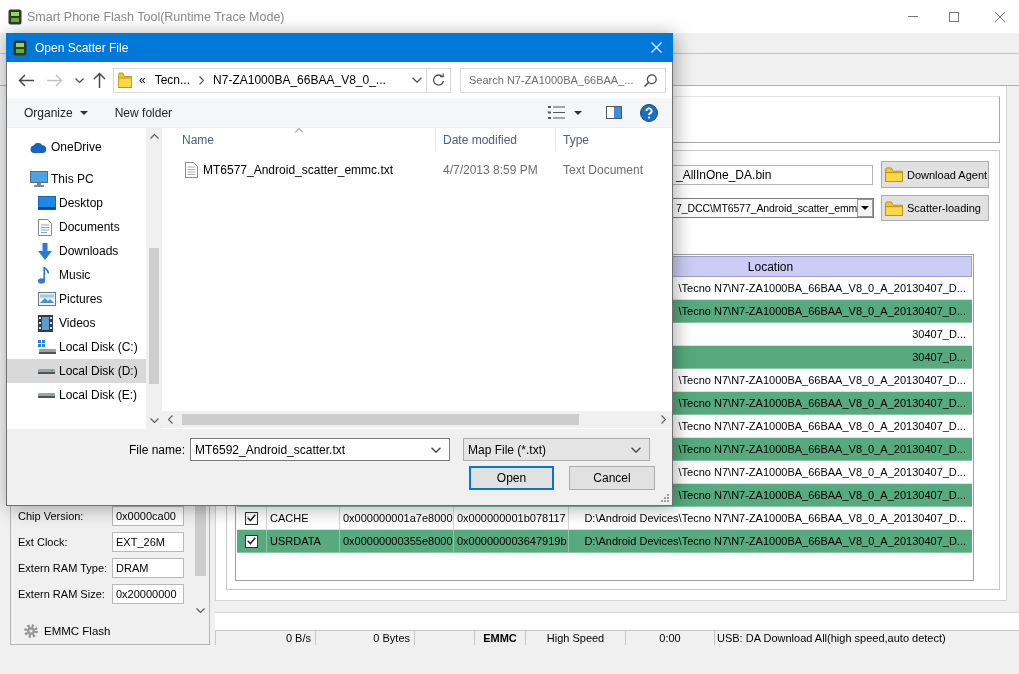 The height and width of the screenshot is (674, 1019). I want to click on connection-status: USB: DA Download All(high speed,auto detect), so click(866, 637).